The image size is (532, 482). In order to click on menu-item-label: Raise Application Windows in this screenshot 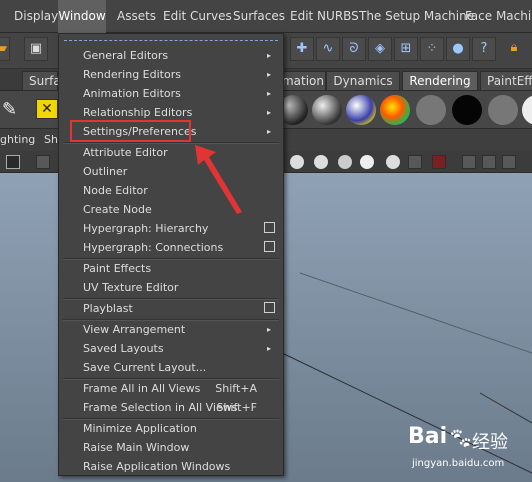, I will do `click(157, 466)`.